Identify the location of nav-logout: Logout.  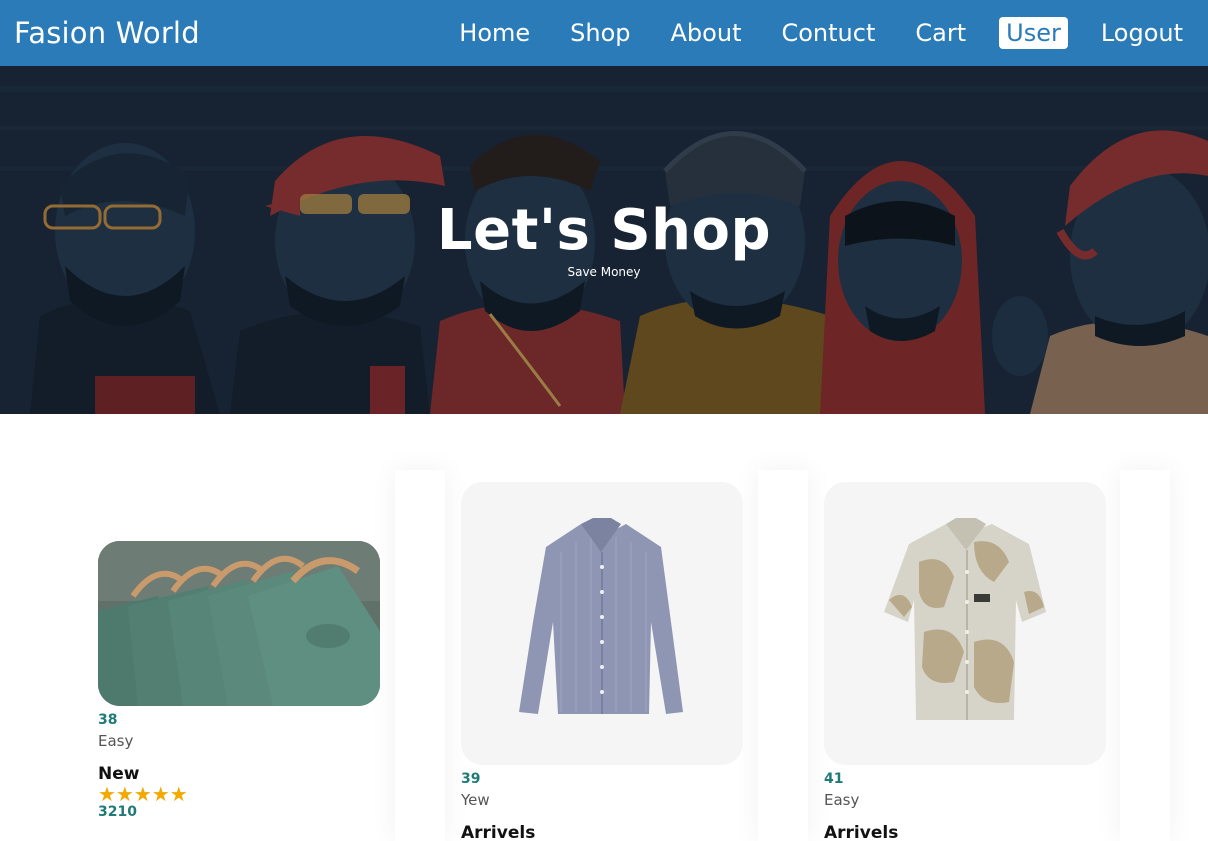
(1142, 33).